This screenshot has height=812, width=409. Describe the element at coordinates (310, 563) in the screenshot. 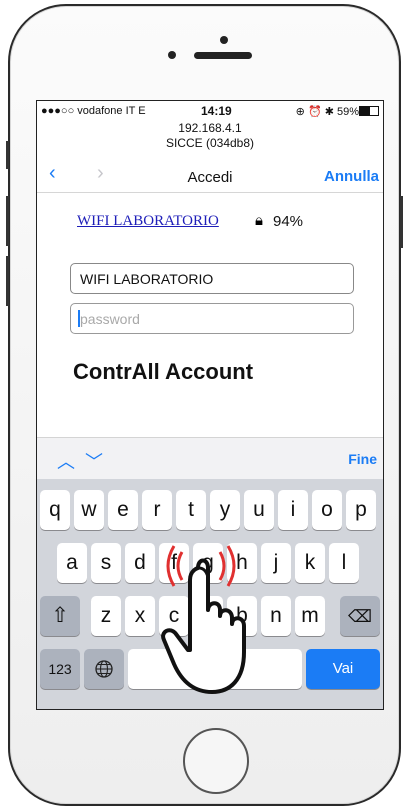

I see `key-k: k` at that location.